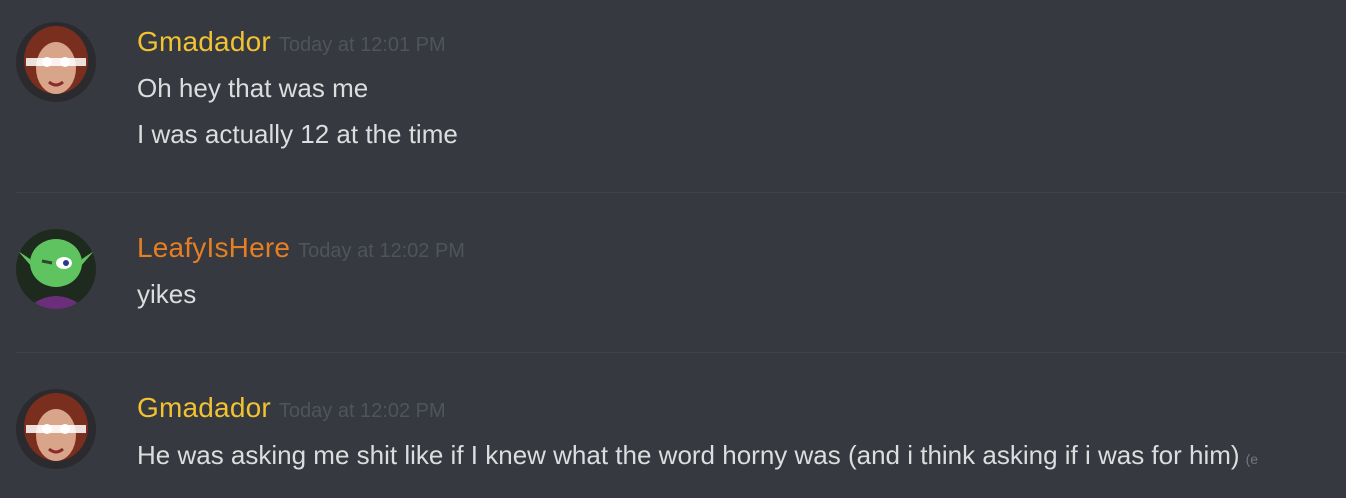 The width and height of the screenshot is (1346, 498). What do you see at coordinates (362, 45) in the screenshot?
I see `timestamp: Today at 12:01 PM` at bounding box center [362, 45].